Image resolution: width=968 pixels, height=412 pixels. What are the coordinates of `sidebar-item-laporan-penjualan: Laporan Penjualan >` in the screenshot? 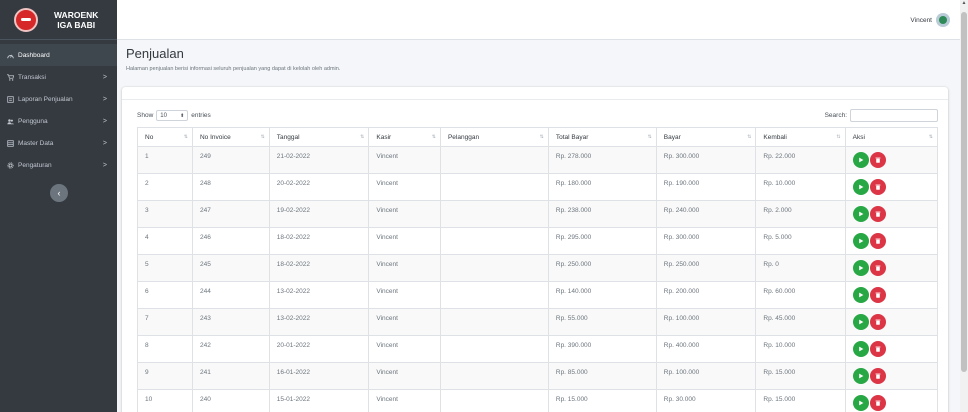 It's located at (58, 99).